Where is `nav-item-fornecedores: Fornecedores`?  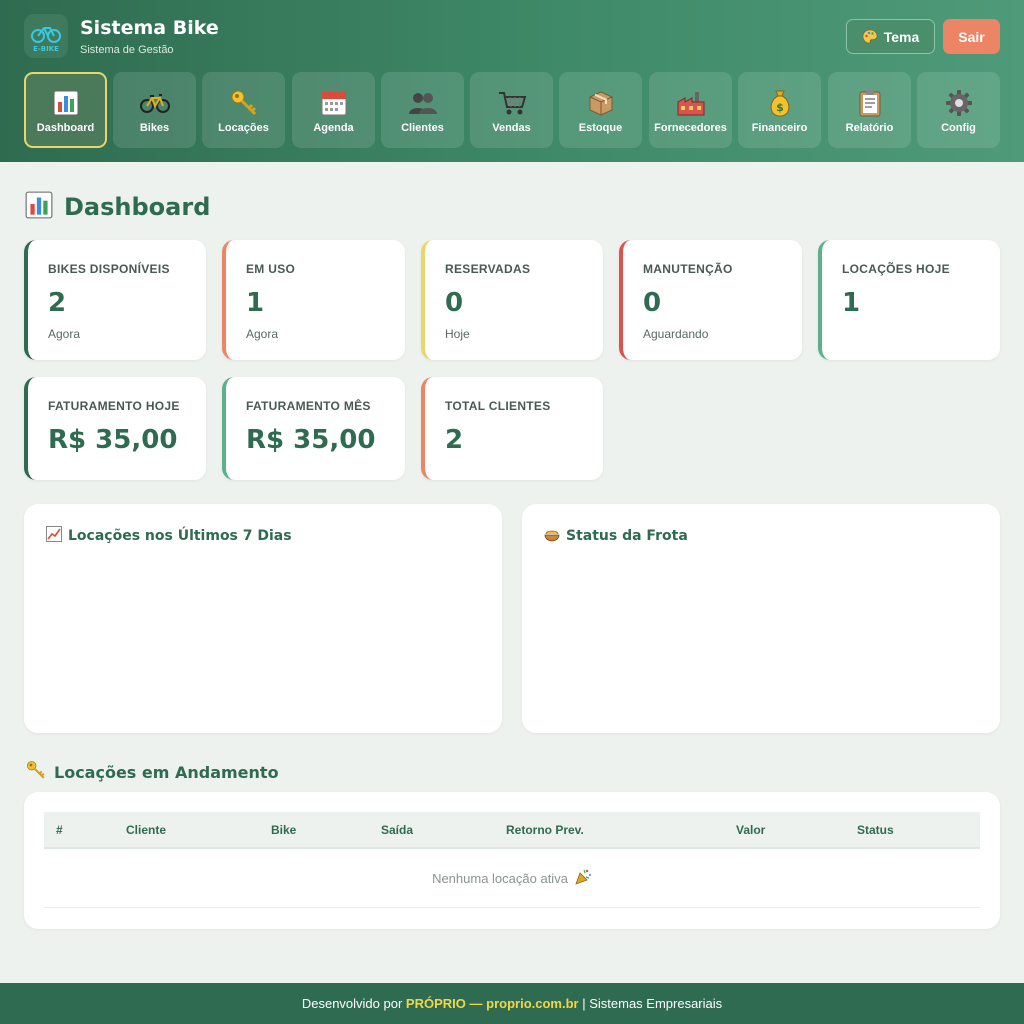
nav-item-fornecedores: Fornecedores is located at coordinates (690, 110).